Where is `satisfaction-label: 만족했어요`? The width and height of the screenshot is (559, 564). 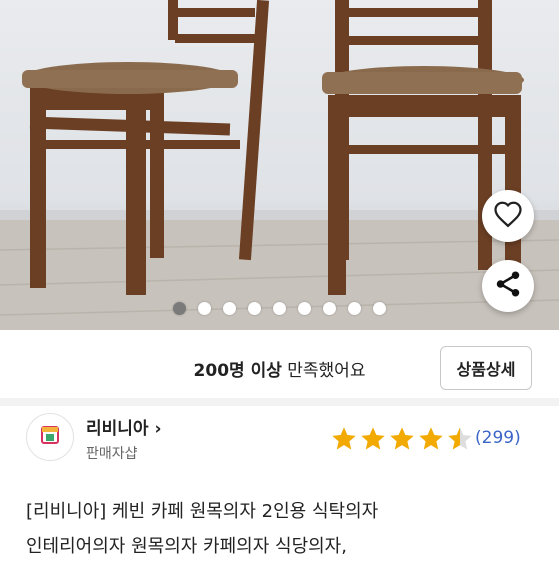
satisfaction-label: 만족했어요 is located at coordinates (323, 371).